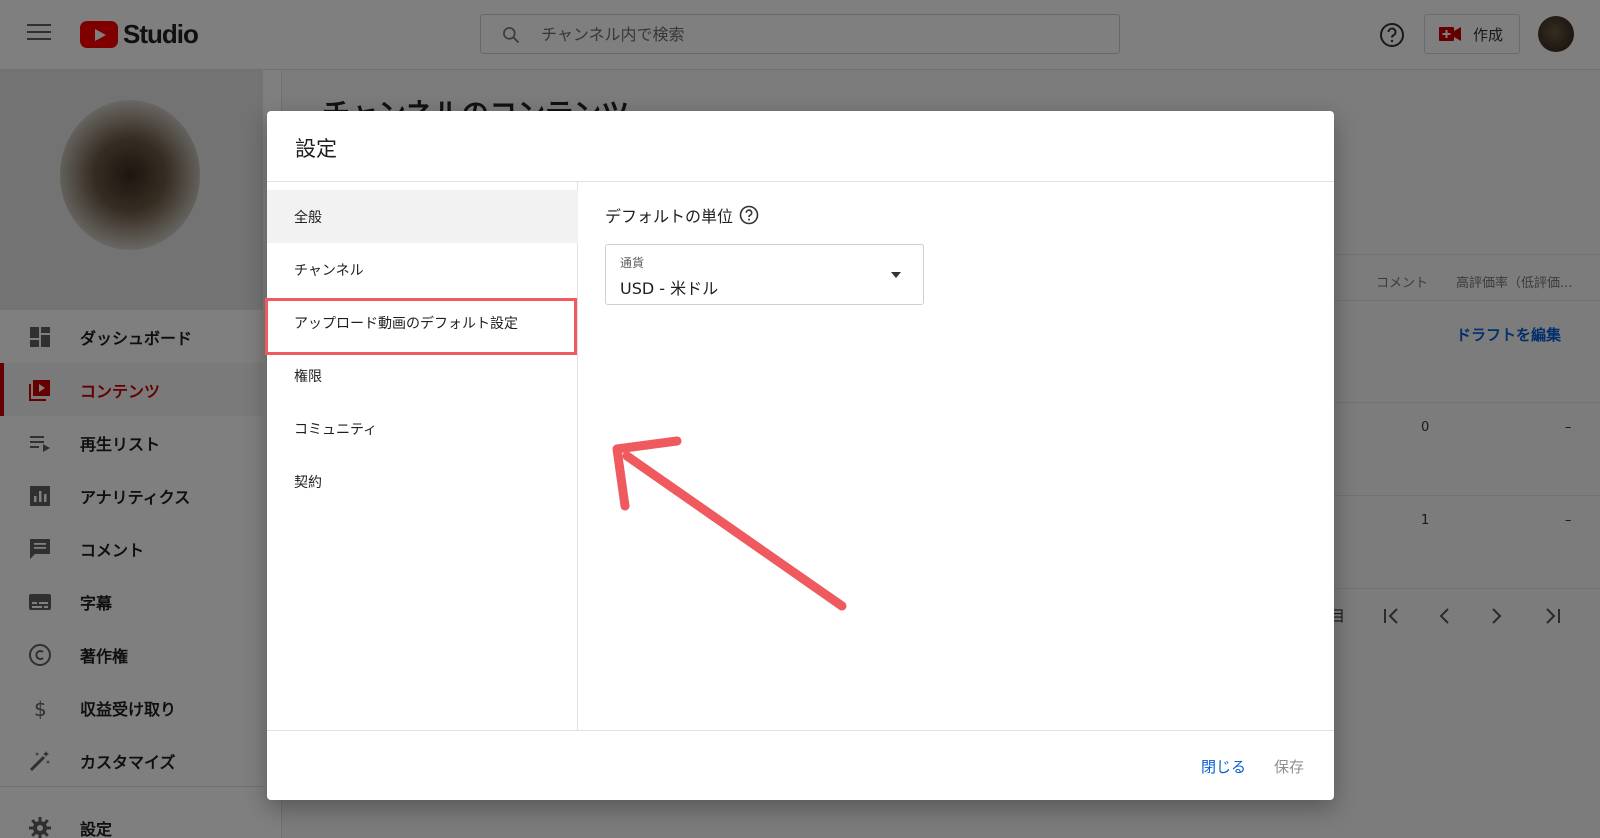 This screenshot has height=838, width=1600. Describe the element at coordinates (422, 481) in the screenshot. I see `settings-tab-agreements: 契約` at that location.